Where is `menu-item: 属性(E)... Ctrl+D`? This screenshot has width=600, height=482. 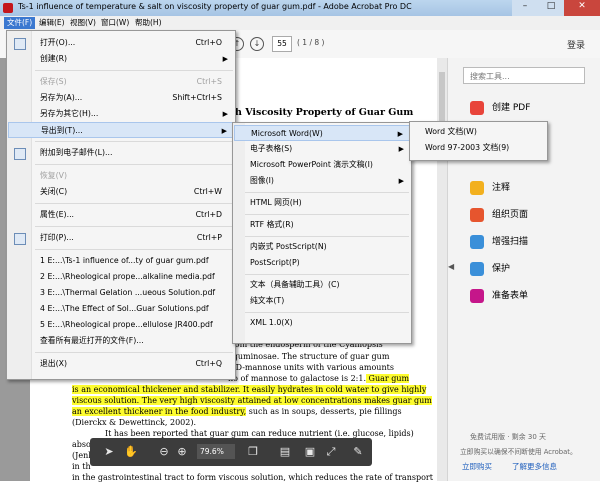
menu-item: 属性(E)... Ctrl+D is located at coordinates (121, 215).